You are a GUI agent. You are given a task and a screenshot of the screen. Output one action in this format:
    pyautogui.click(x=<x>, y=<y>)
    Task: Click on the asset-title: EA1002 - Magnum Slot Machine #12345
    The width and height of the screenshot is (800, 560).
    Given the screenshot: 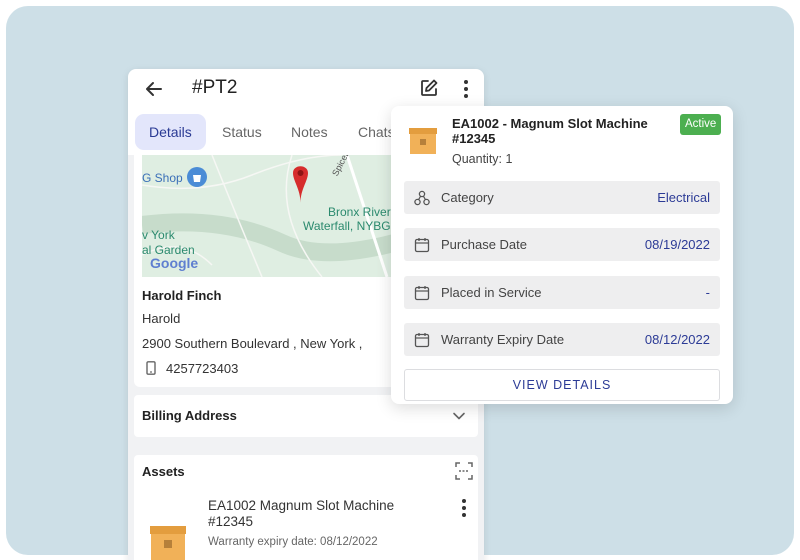 What is the action you would take?
    pyautogui.click(x=550, y=131)
    